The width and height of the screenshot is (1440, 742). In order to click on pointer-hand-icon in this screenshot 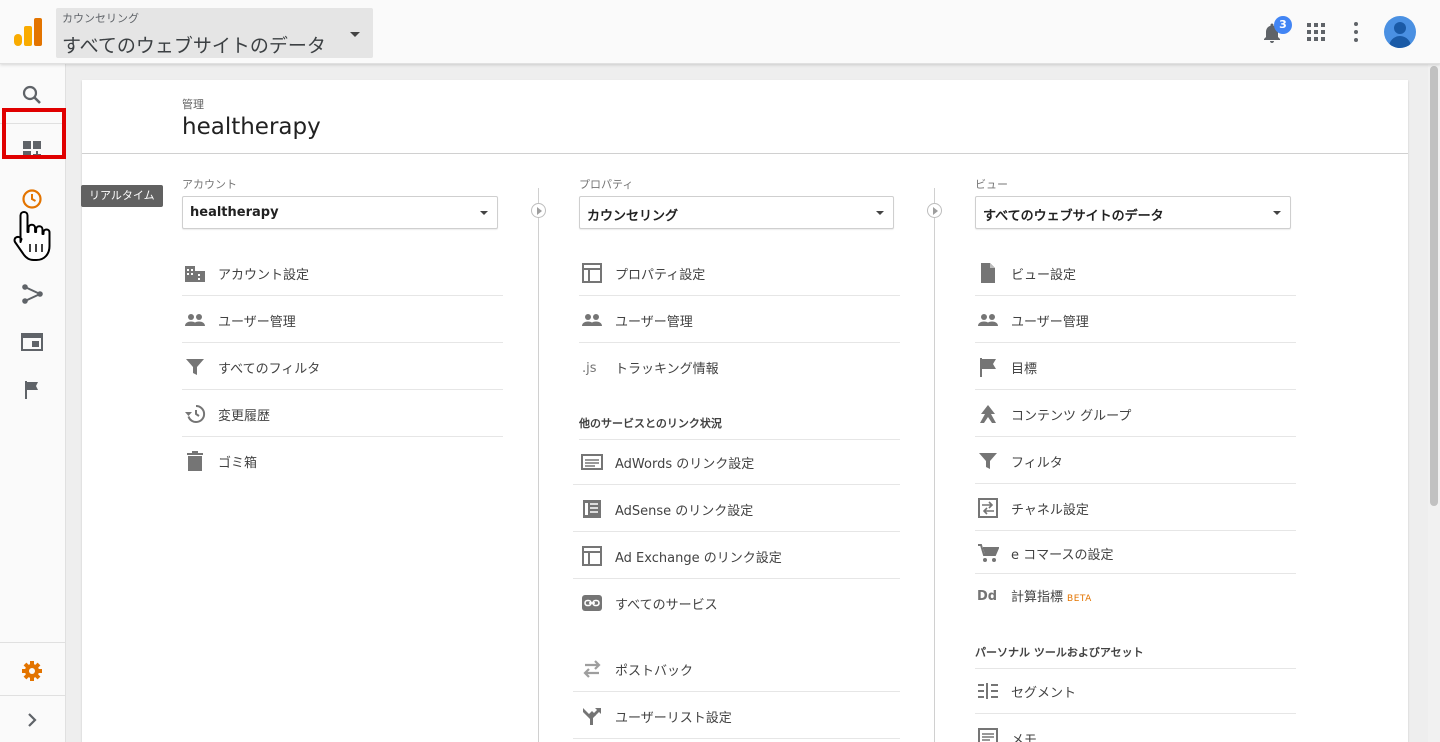, I will do `click(32, 236)`.